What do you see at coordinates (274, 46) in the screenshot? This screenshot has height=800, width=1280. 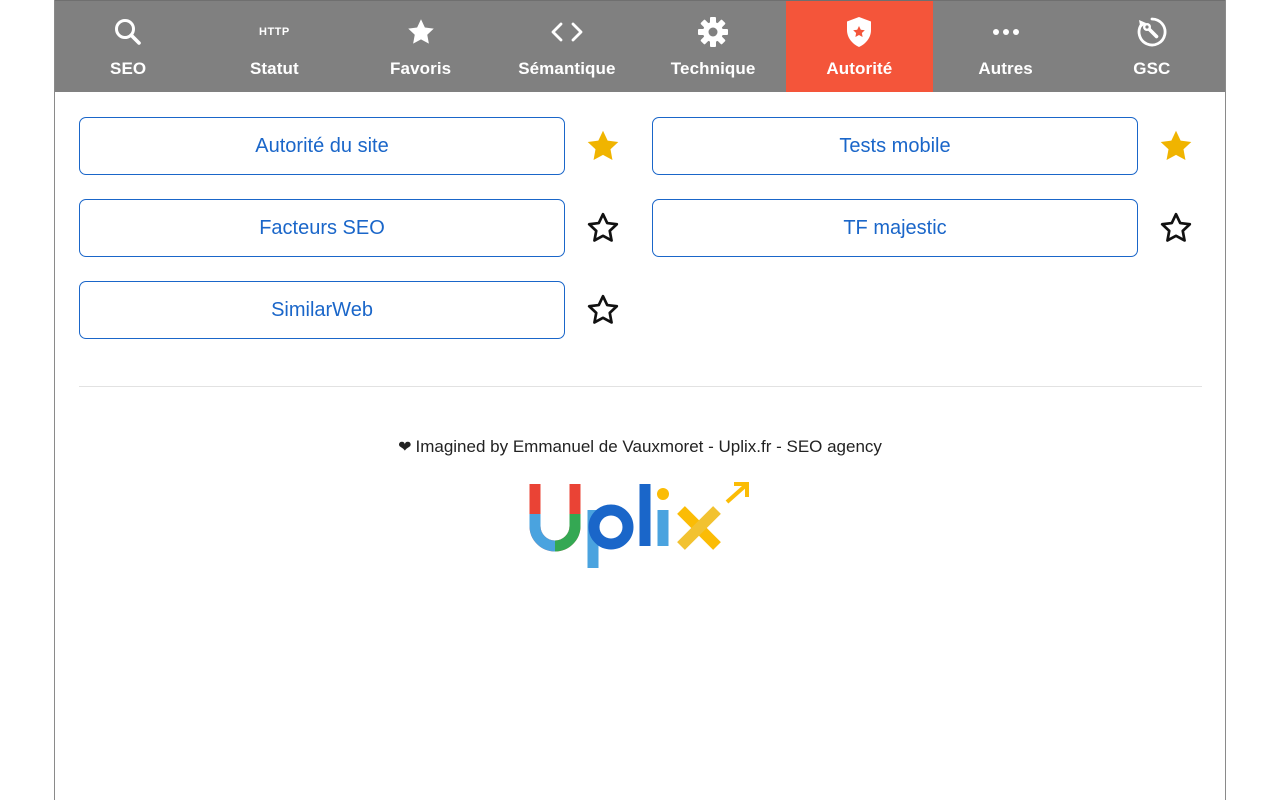 I see `tab-statut: HTTP Statut` at bounding box center [274, 46].